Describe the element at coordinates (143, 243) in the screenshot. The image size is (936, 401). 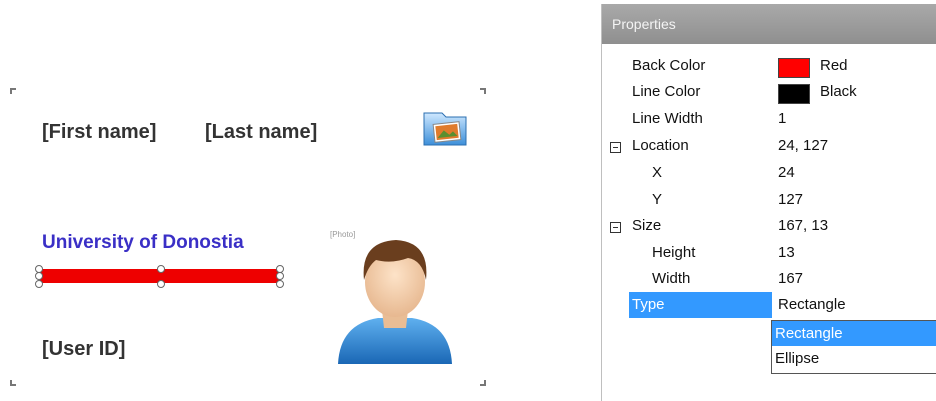
I see `university-label: University of Donostia` at that location.